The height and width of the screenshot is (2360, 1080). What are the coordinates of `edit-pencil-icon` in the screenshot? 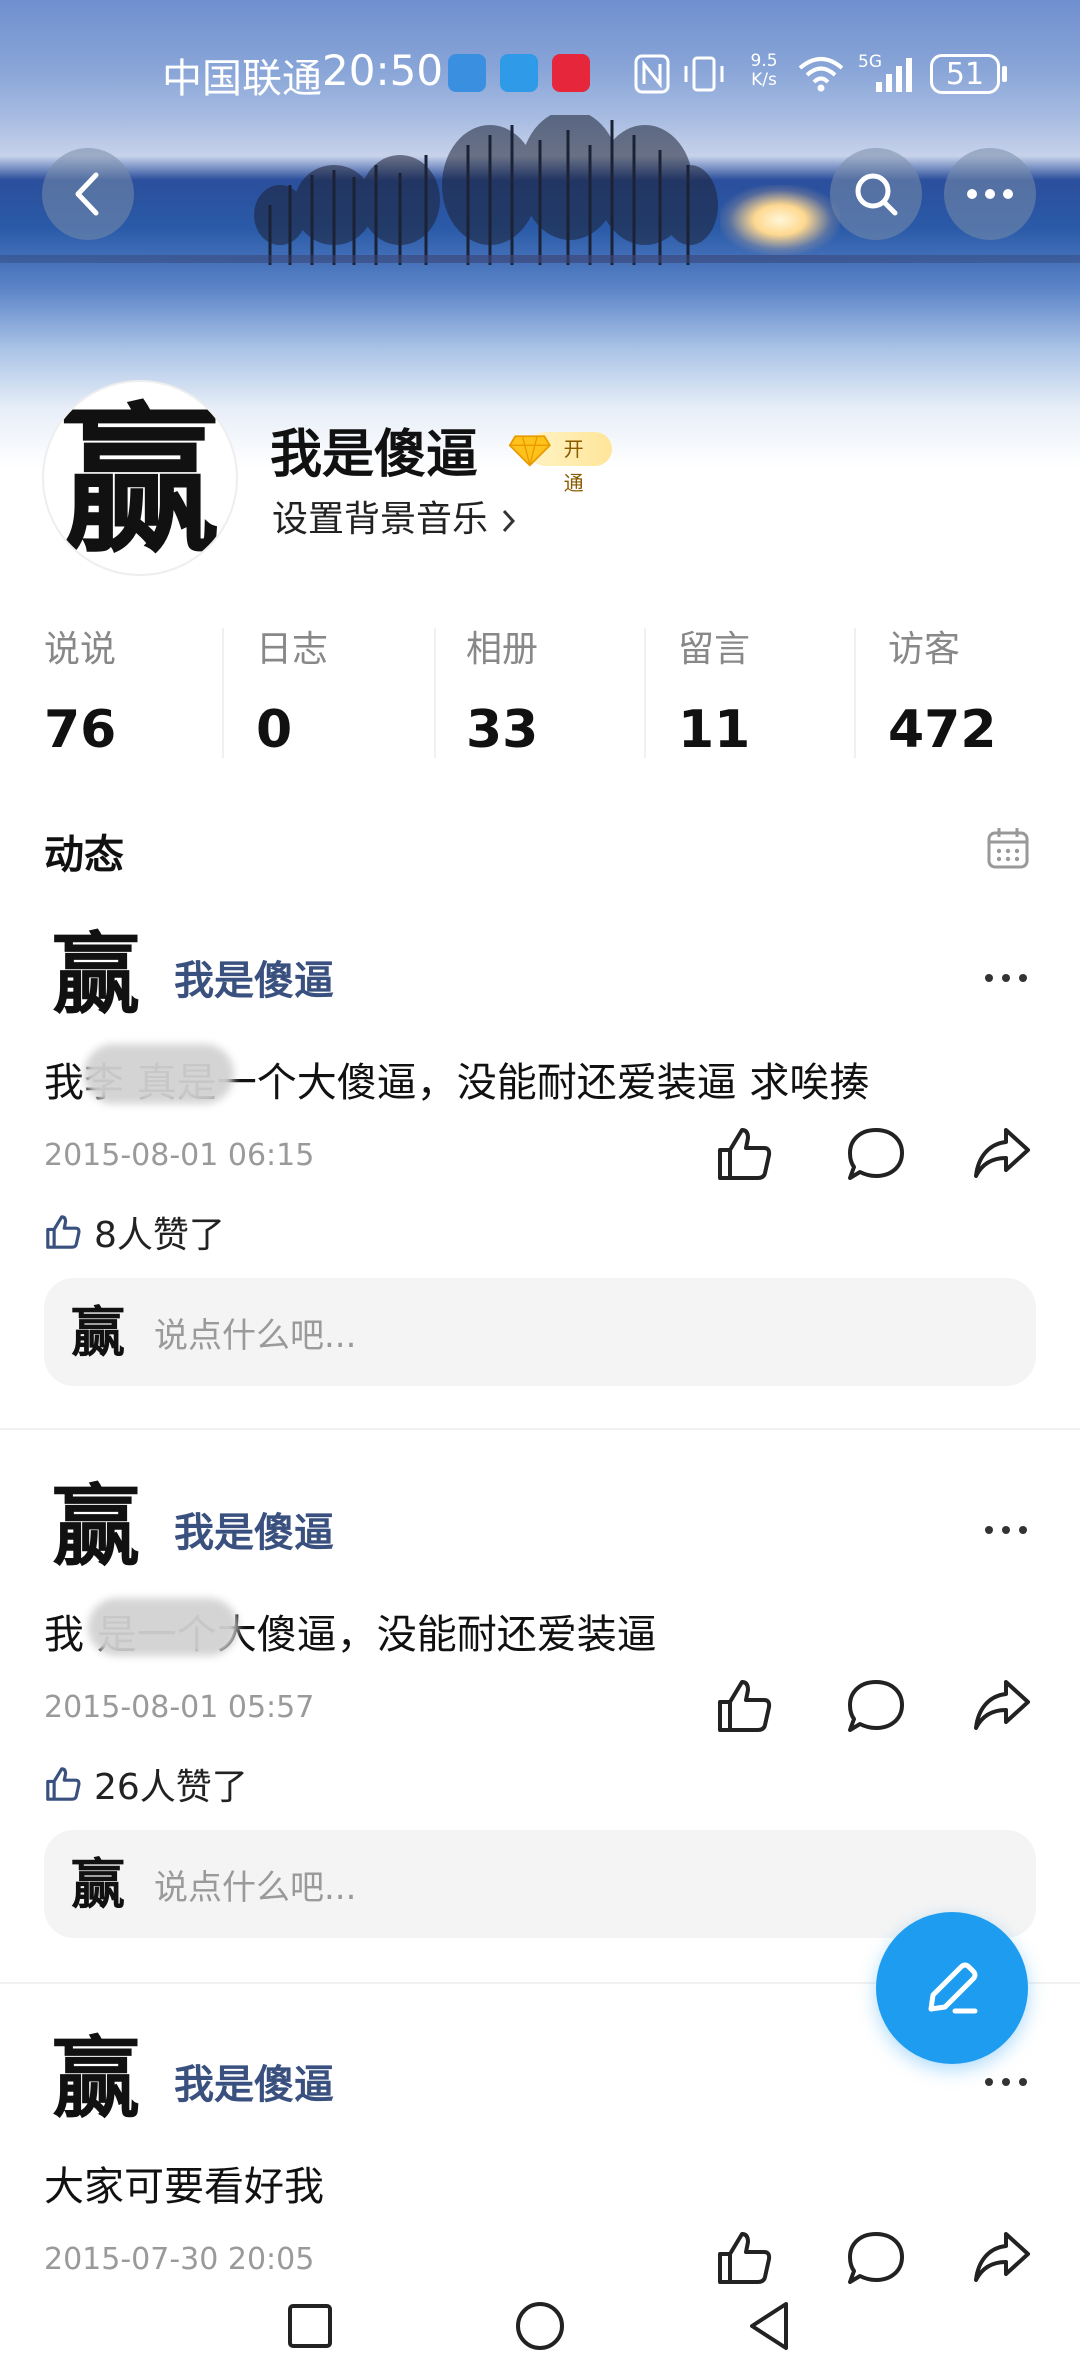 It's located at (953, 1988).